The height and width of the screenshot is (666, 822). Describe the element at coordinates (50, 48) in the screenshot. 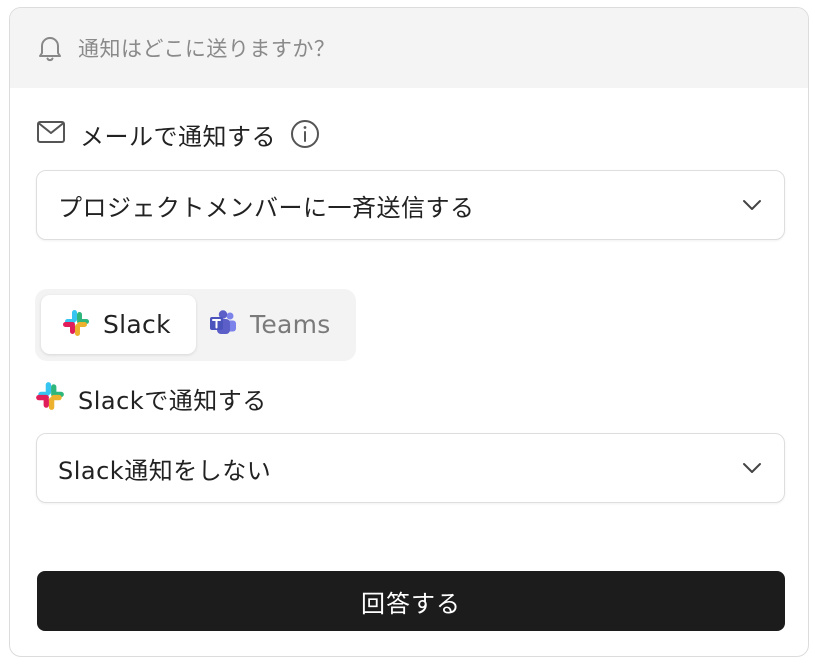

I see `bell-icon` at that location.